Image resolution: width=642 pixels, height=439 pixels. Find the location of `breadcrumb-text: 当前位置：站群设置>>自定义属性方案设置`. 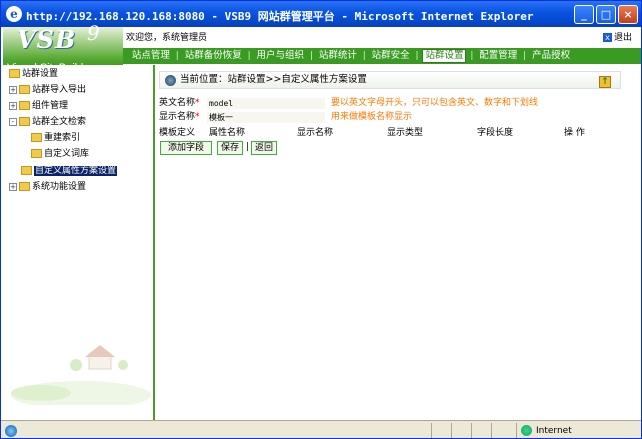

breadcrumb-text: 当前位置：站群设置>>自定义属性方案设置 is located at coordinates (273, 79).